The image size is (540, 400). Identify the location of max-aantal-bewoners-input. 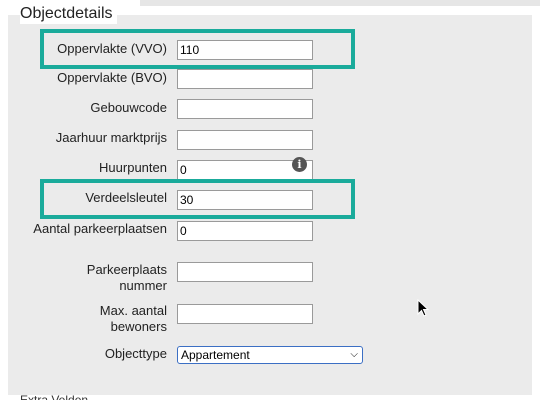
(245, 314).